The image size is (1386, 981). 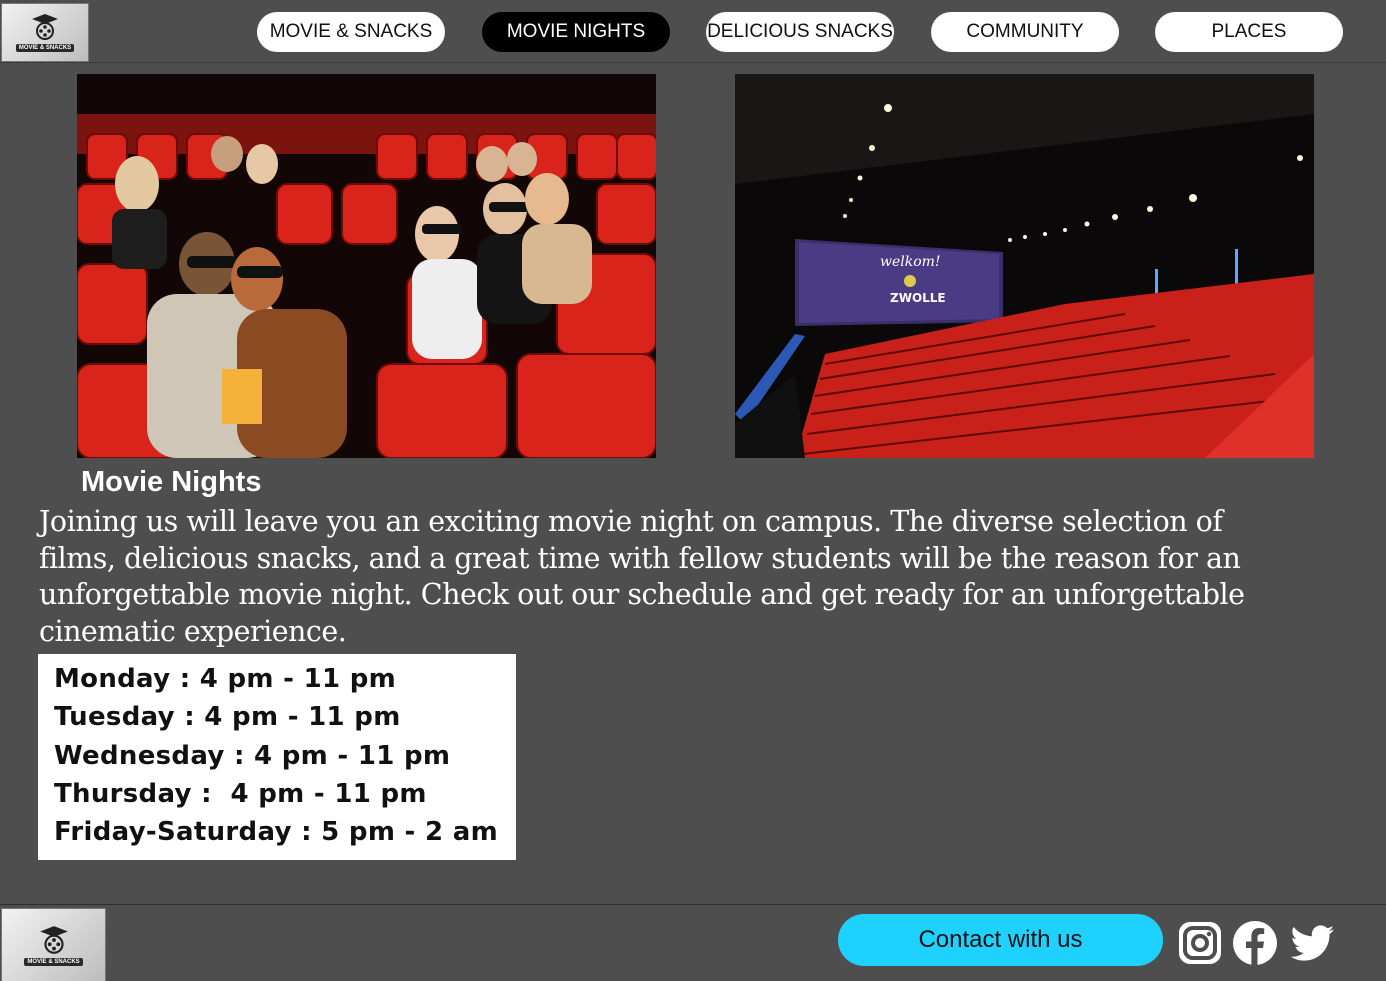 What do you see at coordinates (1312, 943) in the screenshot?
I see `twitter-icon` at bounding box center [1312, 943].